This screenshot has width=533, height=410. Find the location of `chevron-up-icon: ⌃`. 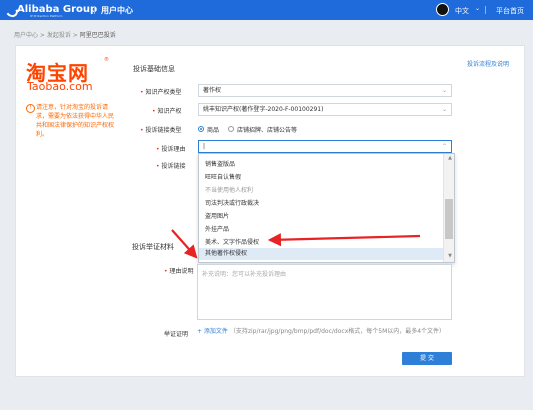

chevron-up-icon: ⌃ is located at coordinates (444, 146).